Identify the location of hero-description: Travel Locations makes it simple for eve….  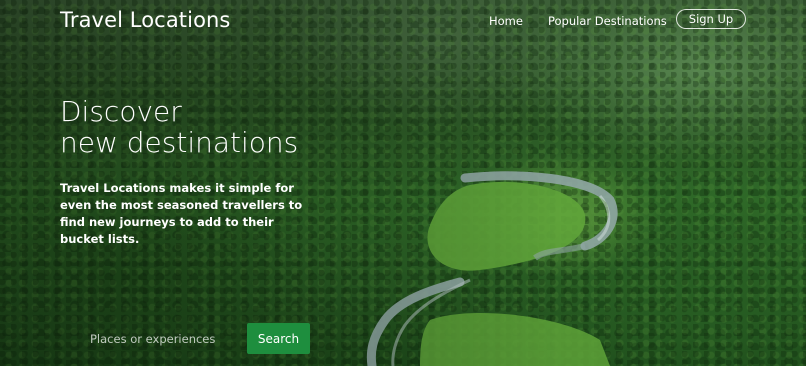
(181, 213).